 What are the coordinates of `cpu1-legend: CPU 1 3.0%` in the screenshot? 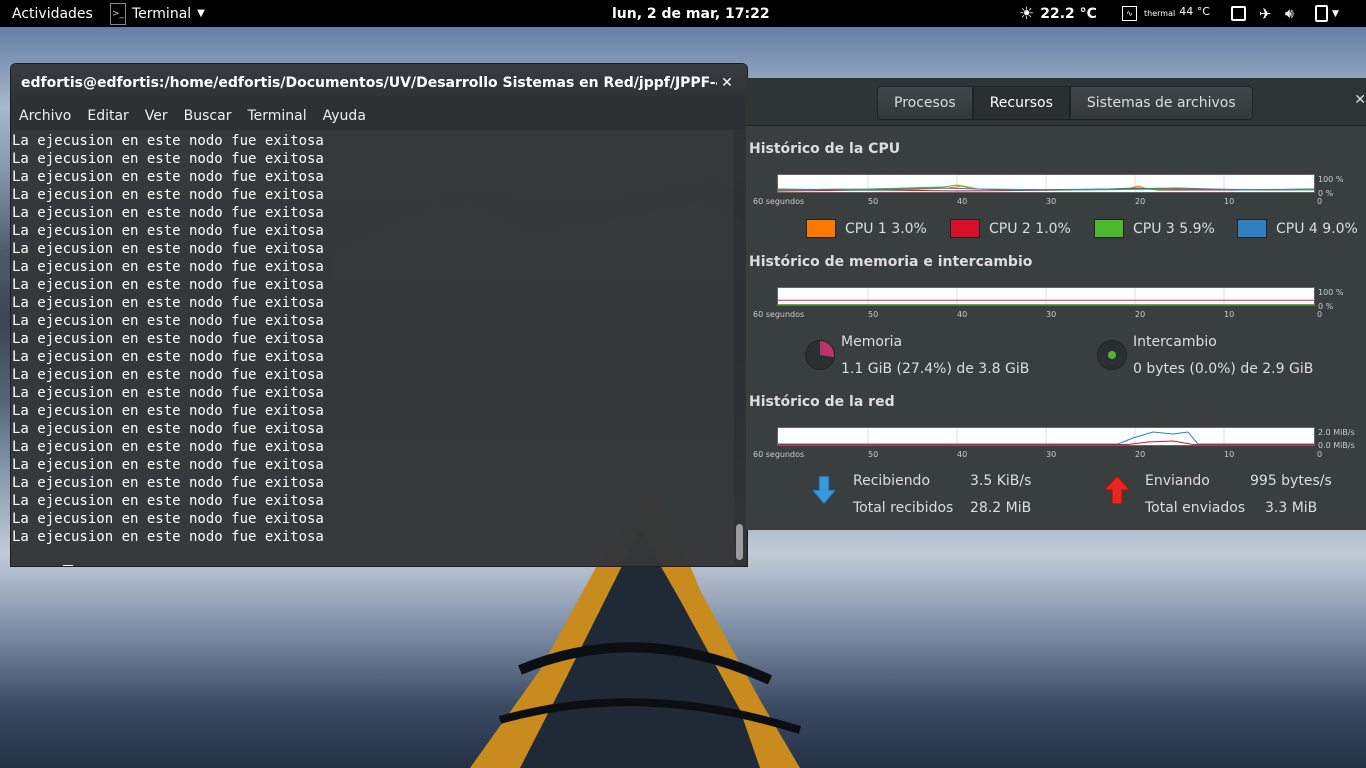 It's located at (866, 228).